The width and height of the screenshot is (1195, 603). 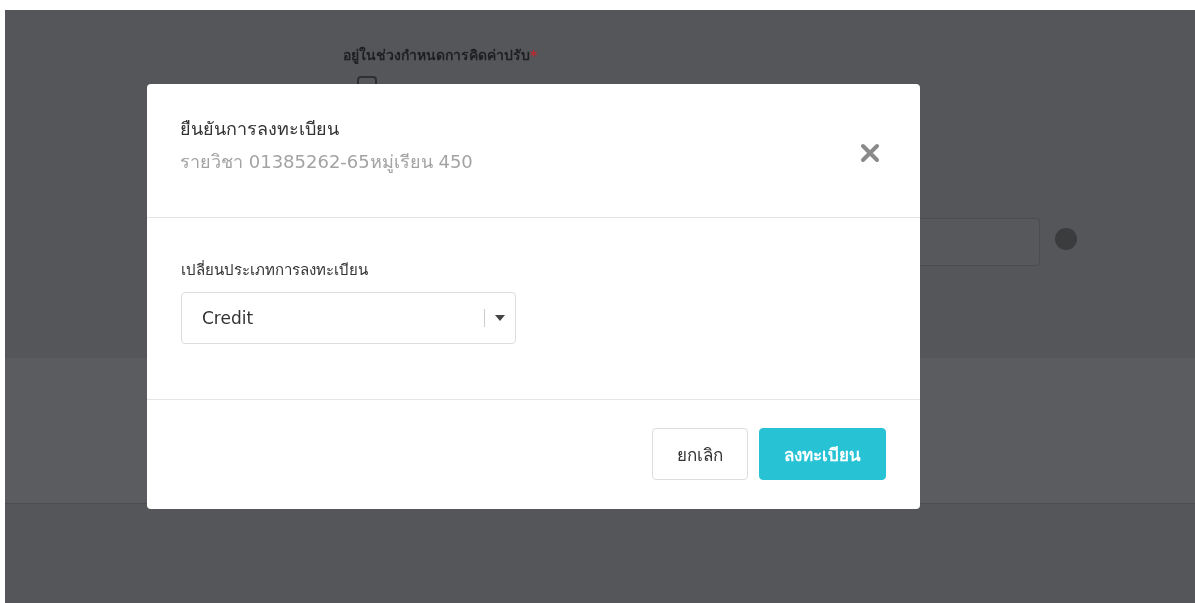 I want to click on dialog-title: ยืนยันการลงทะเบียน, so click(x=260, y=129).